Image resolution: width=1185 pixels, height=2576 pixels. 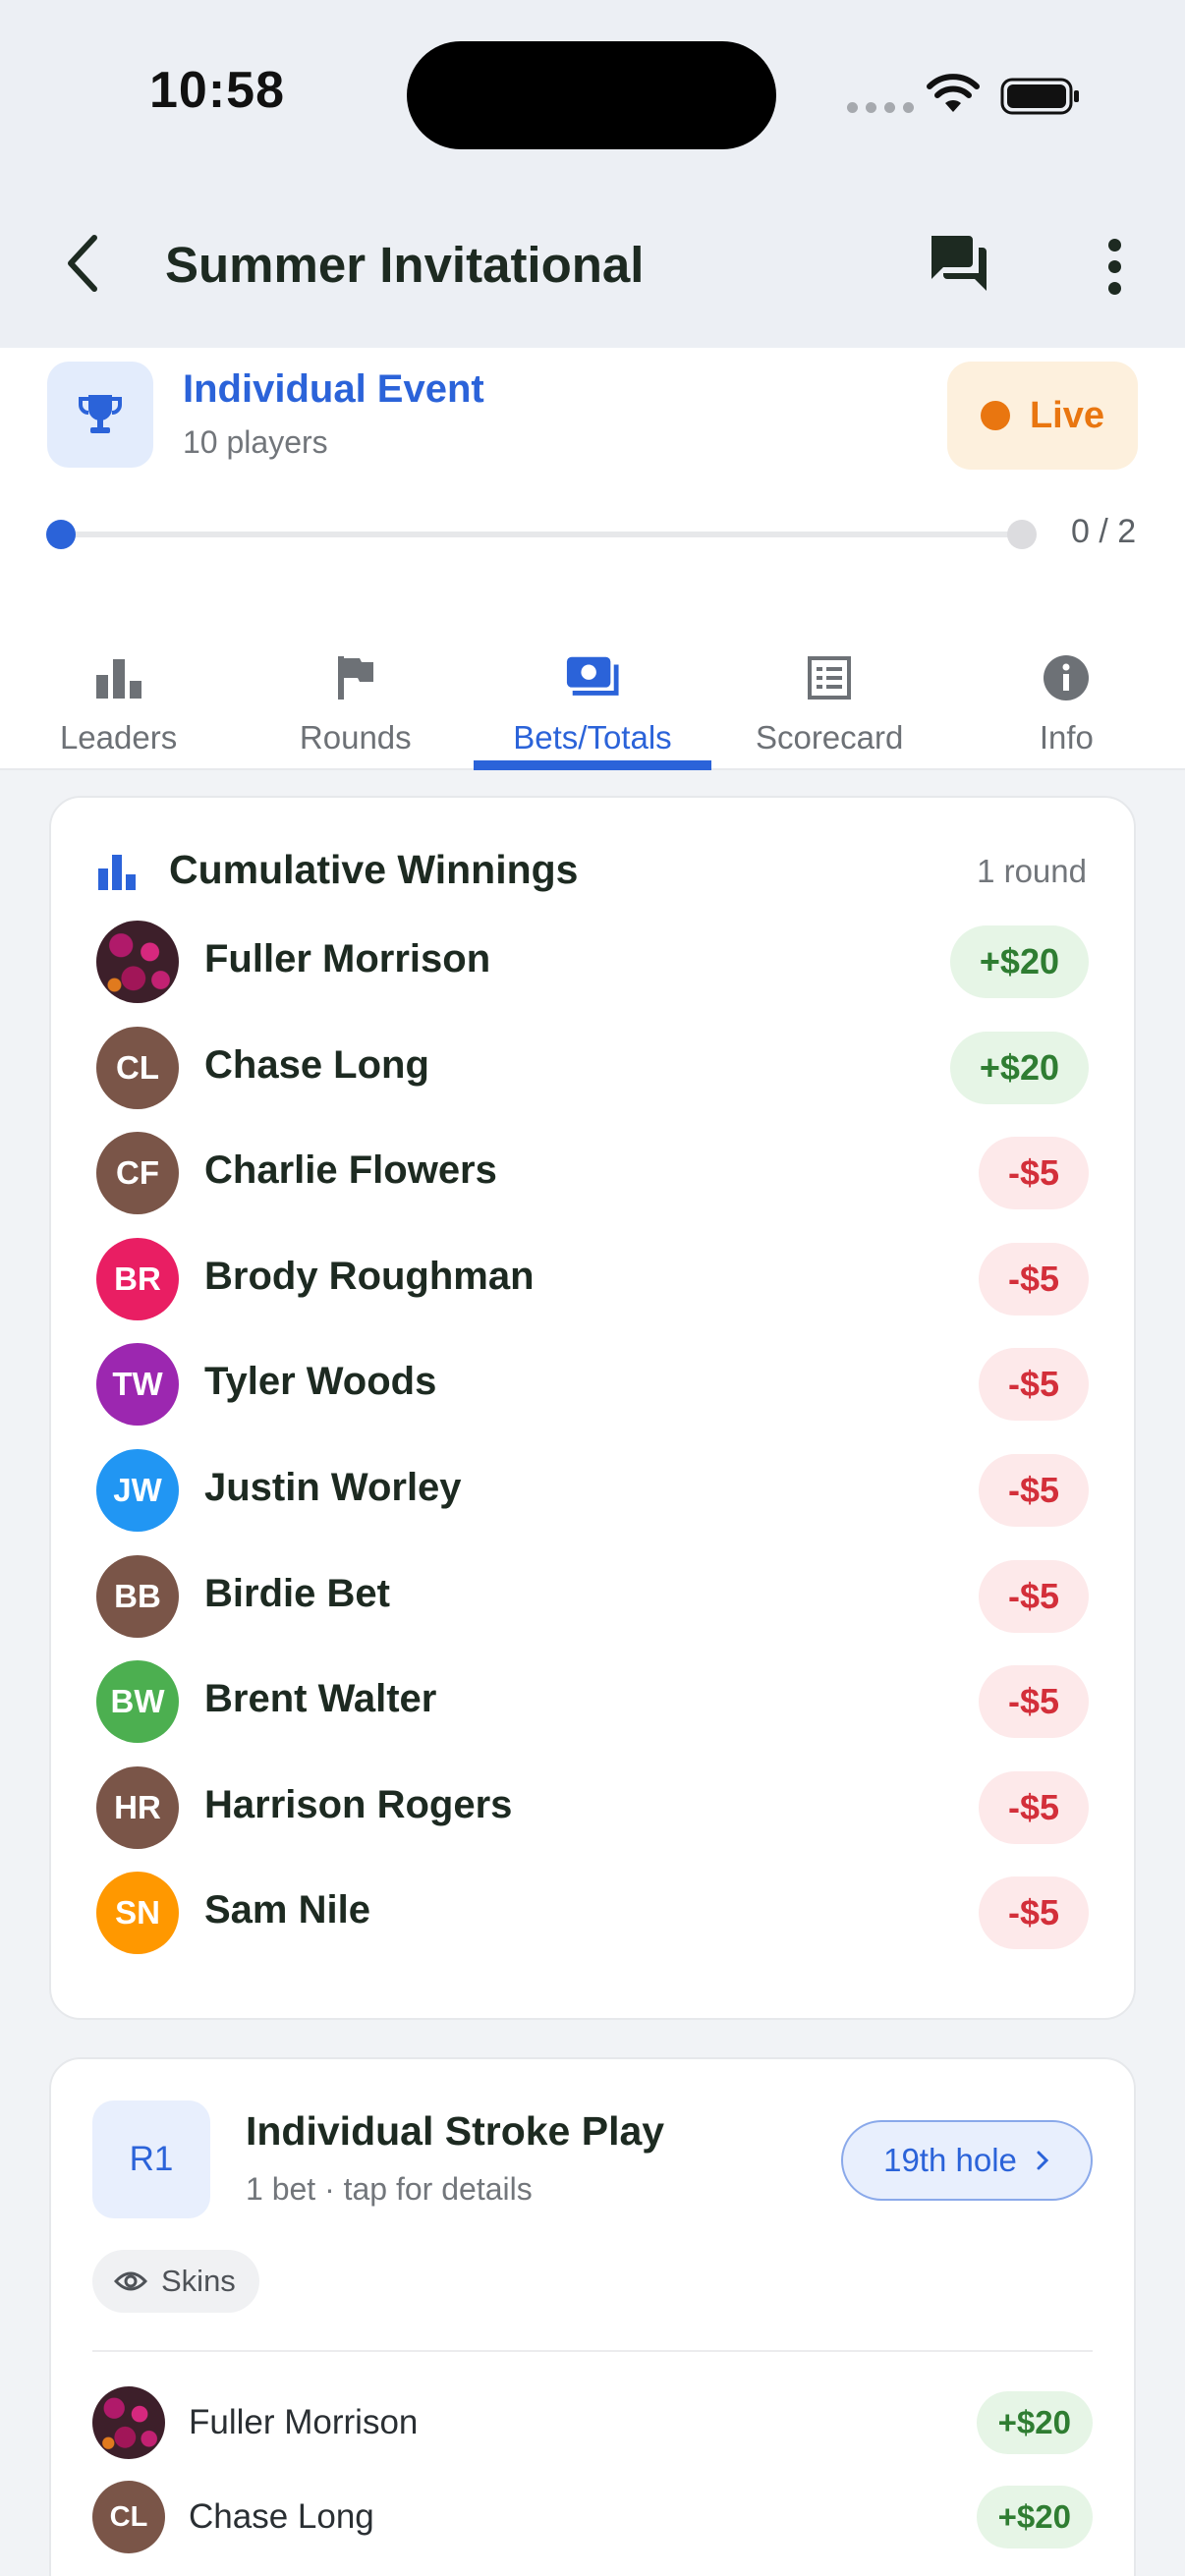 I want to click on progress-track, so click(x=542, y=534).